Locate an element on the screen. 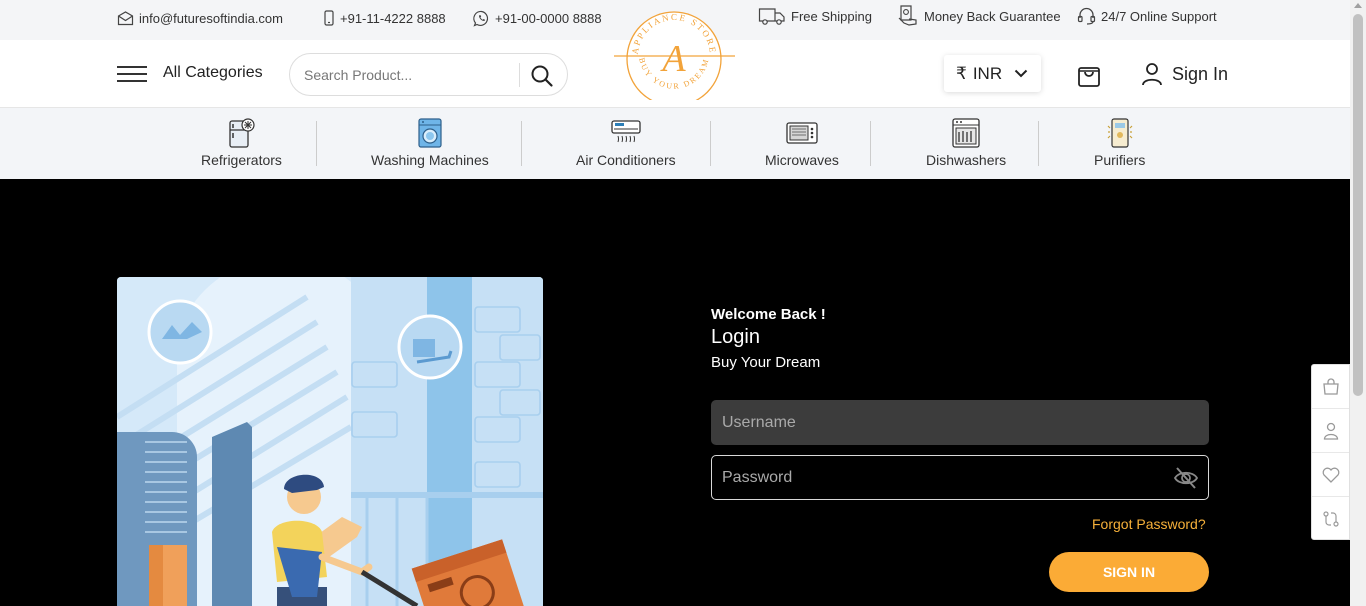 The width and height of the screenshot is (1366, 606). scrollbar-thumb is located at coordinates (1358, 205).